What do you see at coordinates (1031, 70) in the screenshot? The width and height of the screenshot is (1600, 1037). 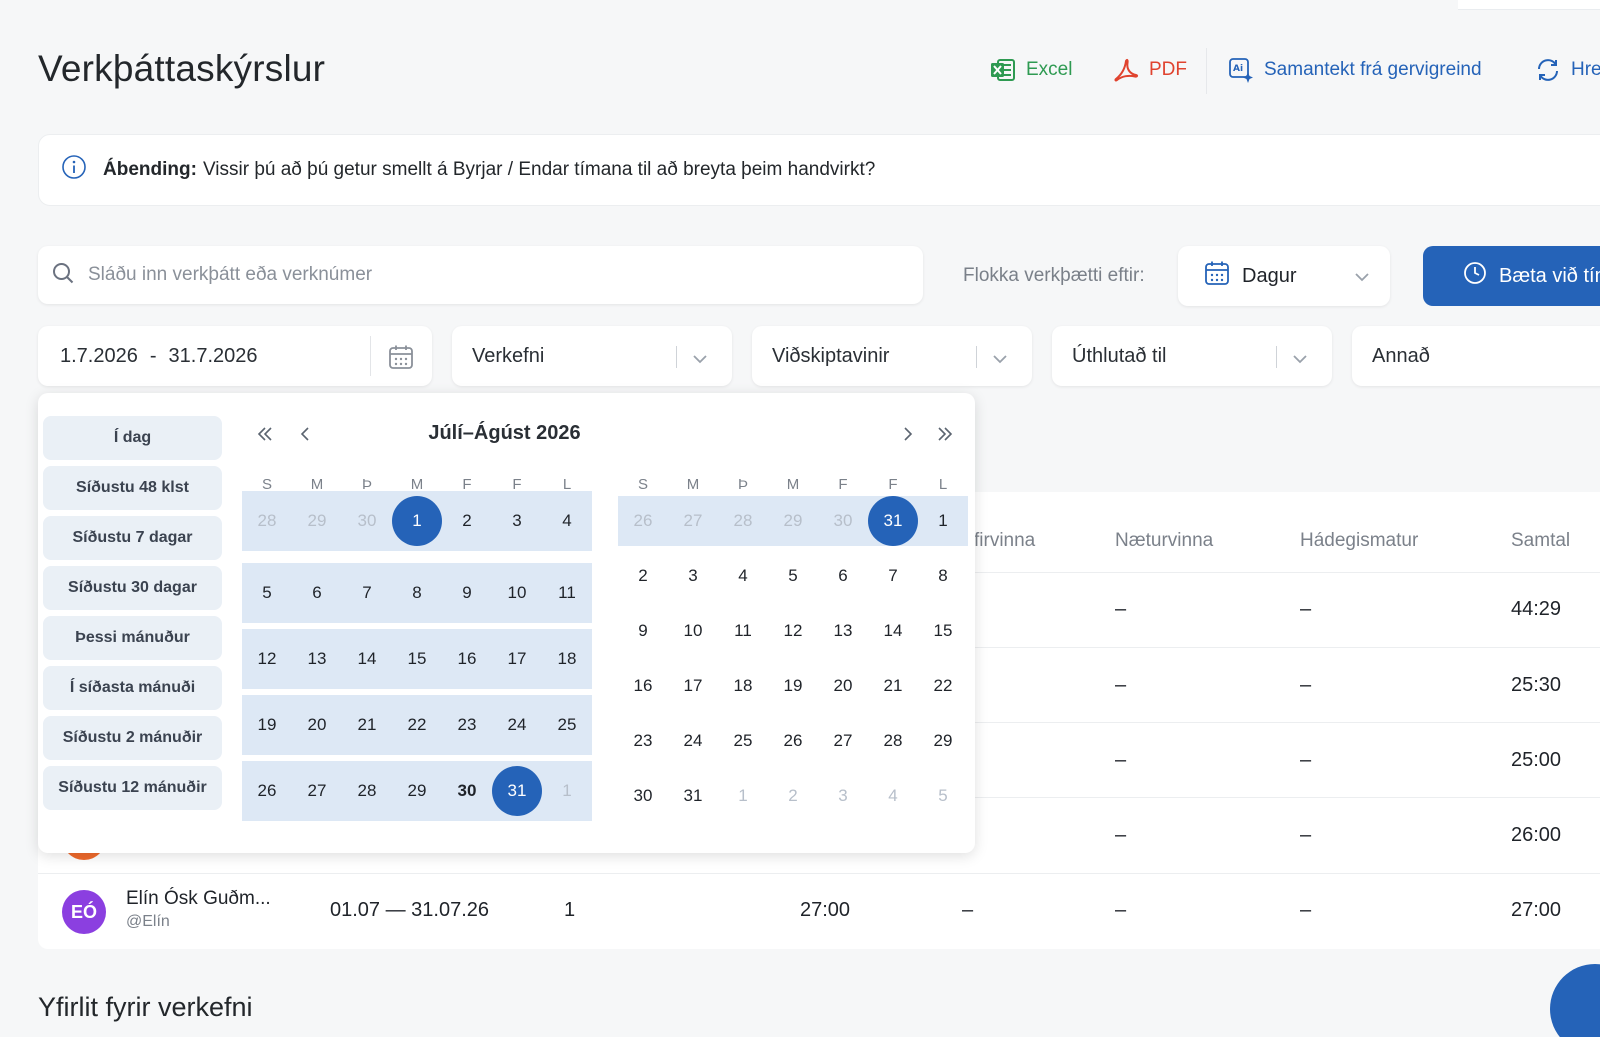 I see `excel-export-button: Excel` at bounding box center [1031, 70].